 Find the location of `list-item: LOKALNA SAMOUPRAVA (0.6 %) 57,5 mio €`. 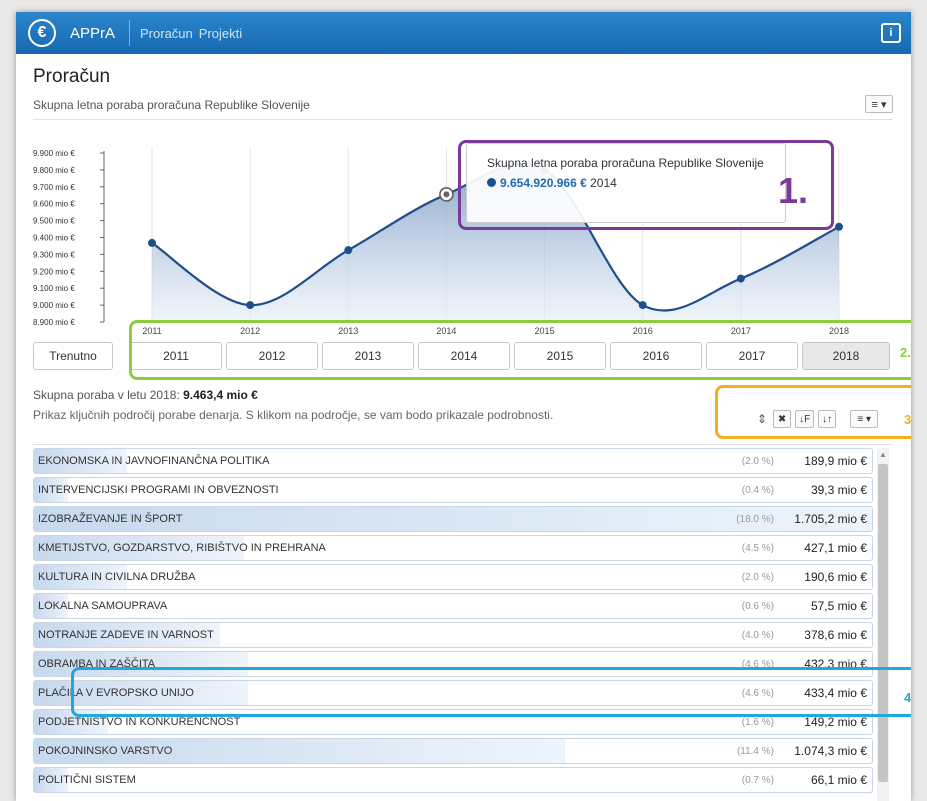

list-item: LOKALNA SAMOUPRAVA (0.6 %) 57,5 mio € is located at coordinates (453, 606).